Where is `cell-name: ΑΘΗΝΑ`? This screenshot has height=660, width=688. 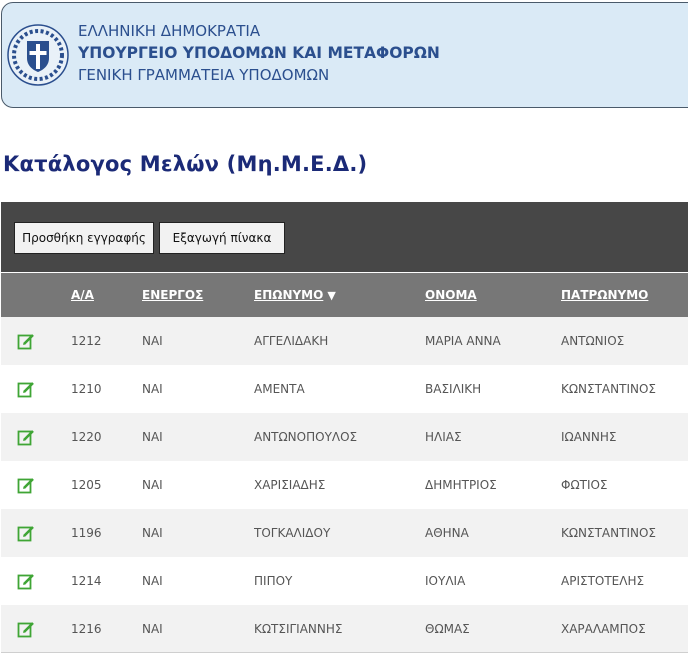 cell-name: ΑΘΗΝΑ is located at coordinates (447, 533).